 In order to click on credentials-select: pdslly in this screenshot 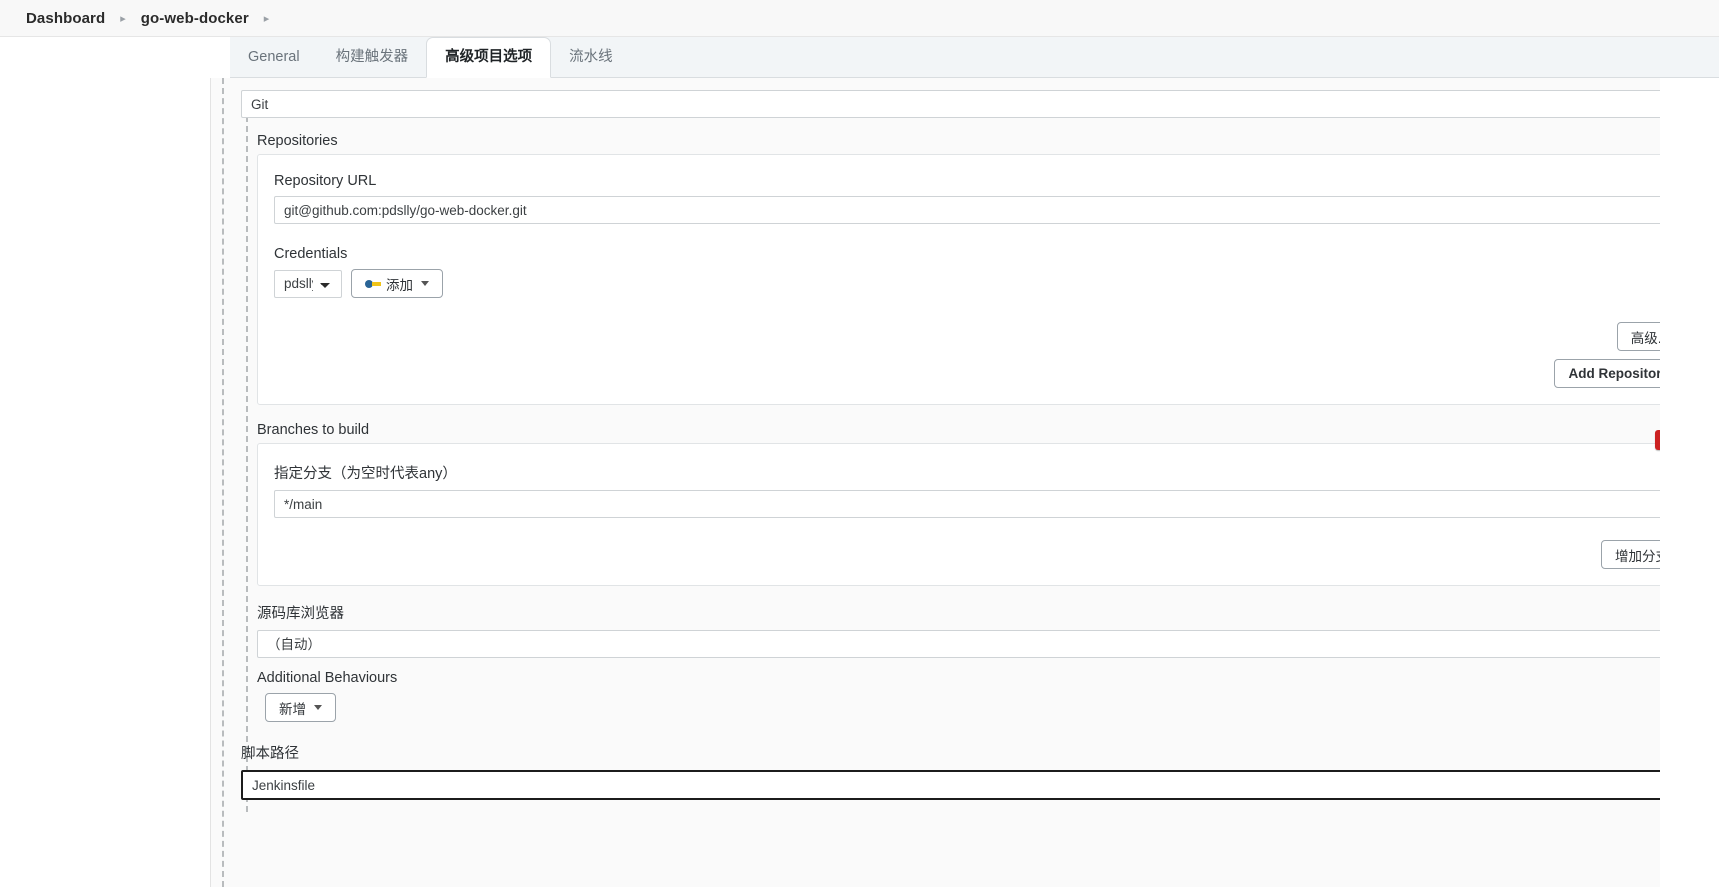, I will do `click(308, 283)`.